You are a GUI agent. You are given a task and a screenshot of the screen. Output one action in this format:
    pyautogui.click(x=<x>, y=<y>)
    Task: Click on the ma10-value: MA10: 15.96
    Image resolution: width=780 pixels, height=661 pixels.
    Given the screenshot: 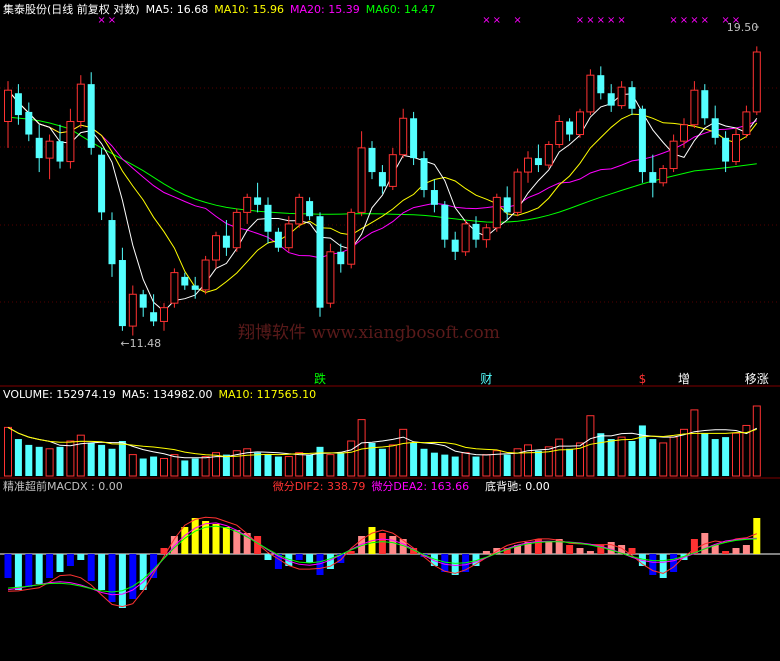 What is the action you would take?
    pyautogui.click(x=249, y=9)
    